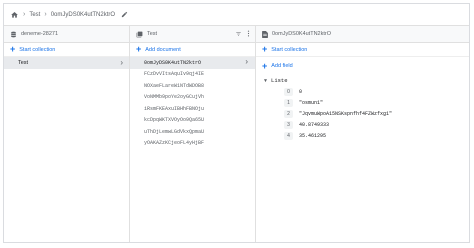 Image resolution: width=474 pixels, height=248 pixels. What do you see at coordinates (313, 135) in the screenshot?
I see `array-value: 35.461295` at bounding box center [313, 135].